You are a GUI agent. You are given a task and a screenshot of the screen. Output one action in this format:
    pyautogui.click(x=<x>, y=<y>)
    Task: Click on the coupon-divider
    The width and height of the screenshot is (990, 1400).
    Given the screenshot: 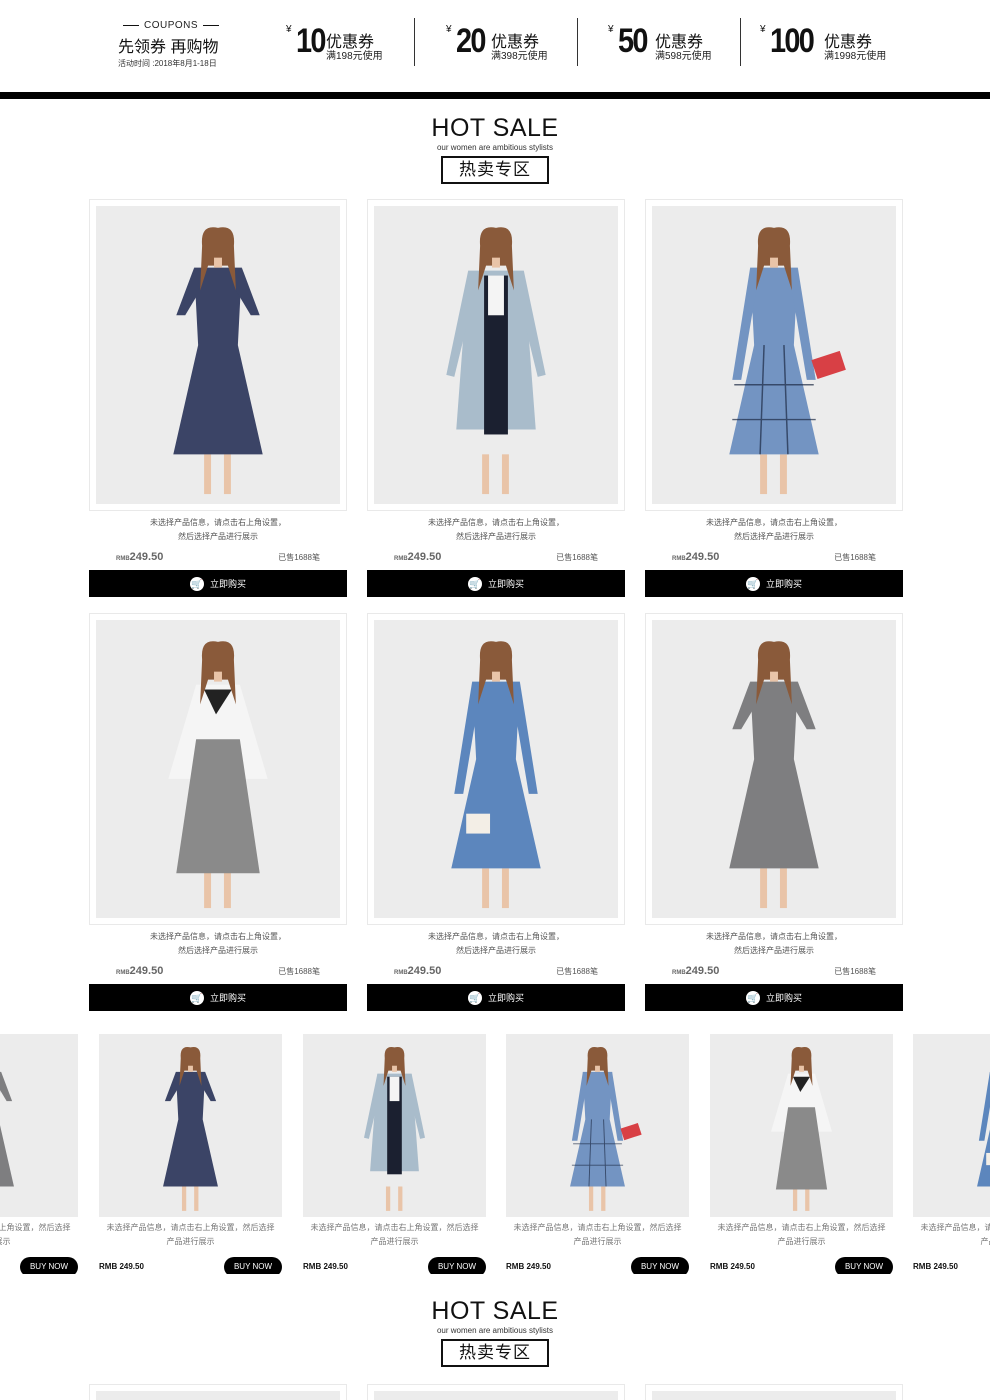 What is the action you would take?
    pyautogui.click(x=740, y=42)
    